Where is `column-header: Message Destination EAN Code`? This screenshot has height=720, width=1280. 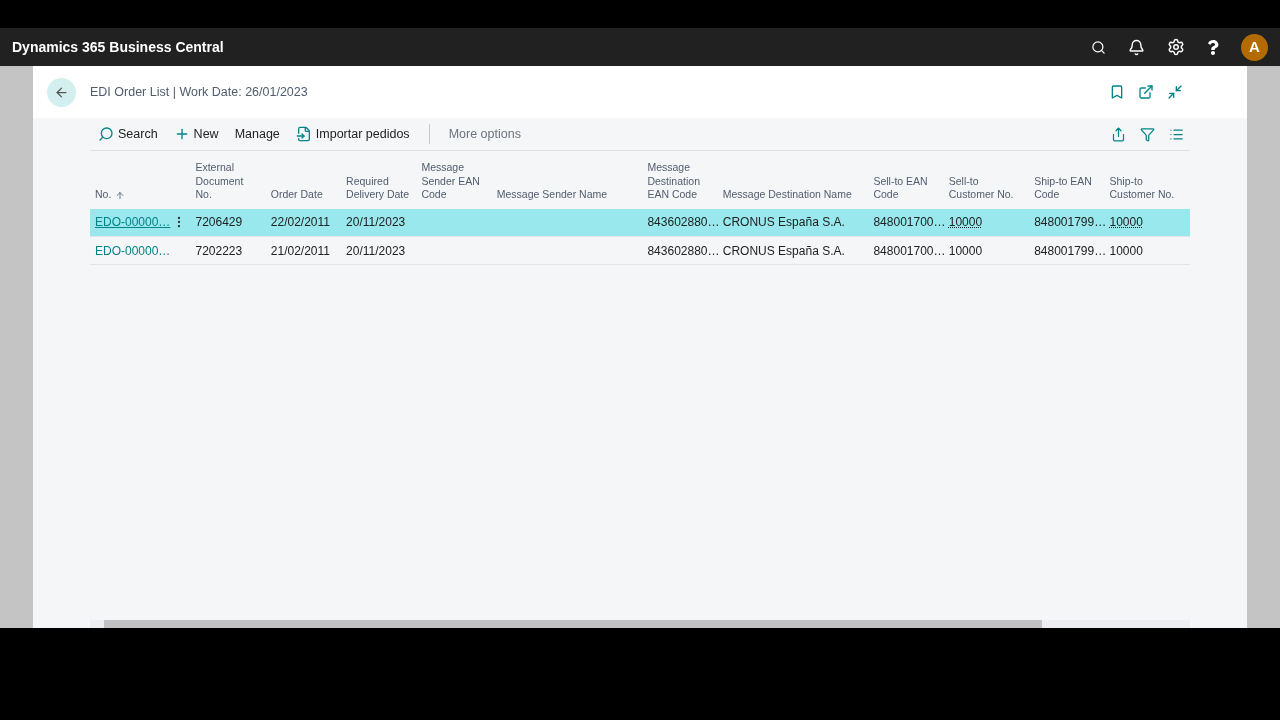
column-header: Message Destination EAN Code is located at coordinates (682, 181).